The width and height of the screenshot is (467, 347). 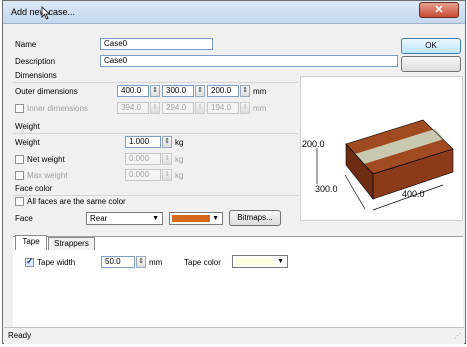 I want to click on max-weight-checkbox, so click(x=19, y=175).